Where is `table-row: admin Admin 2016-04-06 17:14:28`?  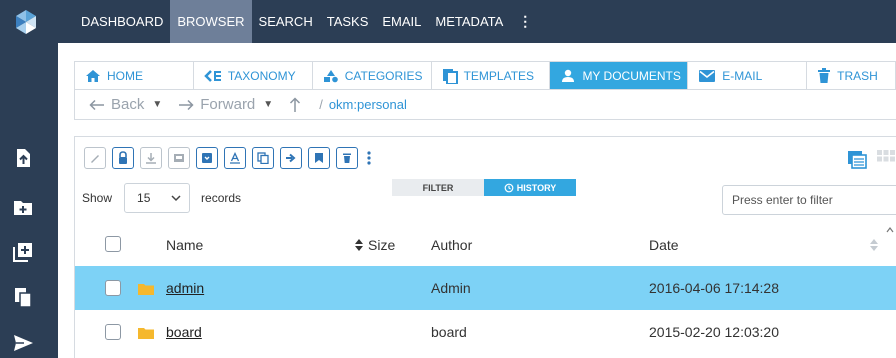 table-row: admin Admin 2016-04-06 17:14:28 is located at coordinates (485, 288).